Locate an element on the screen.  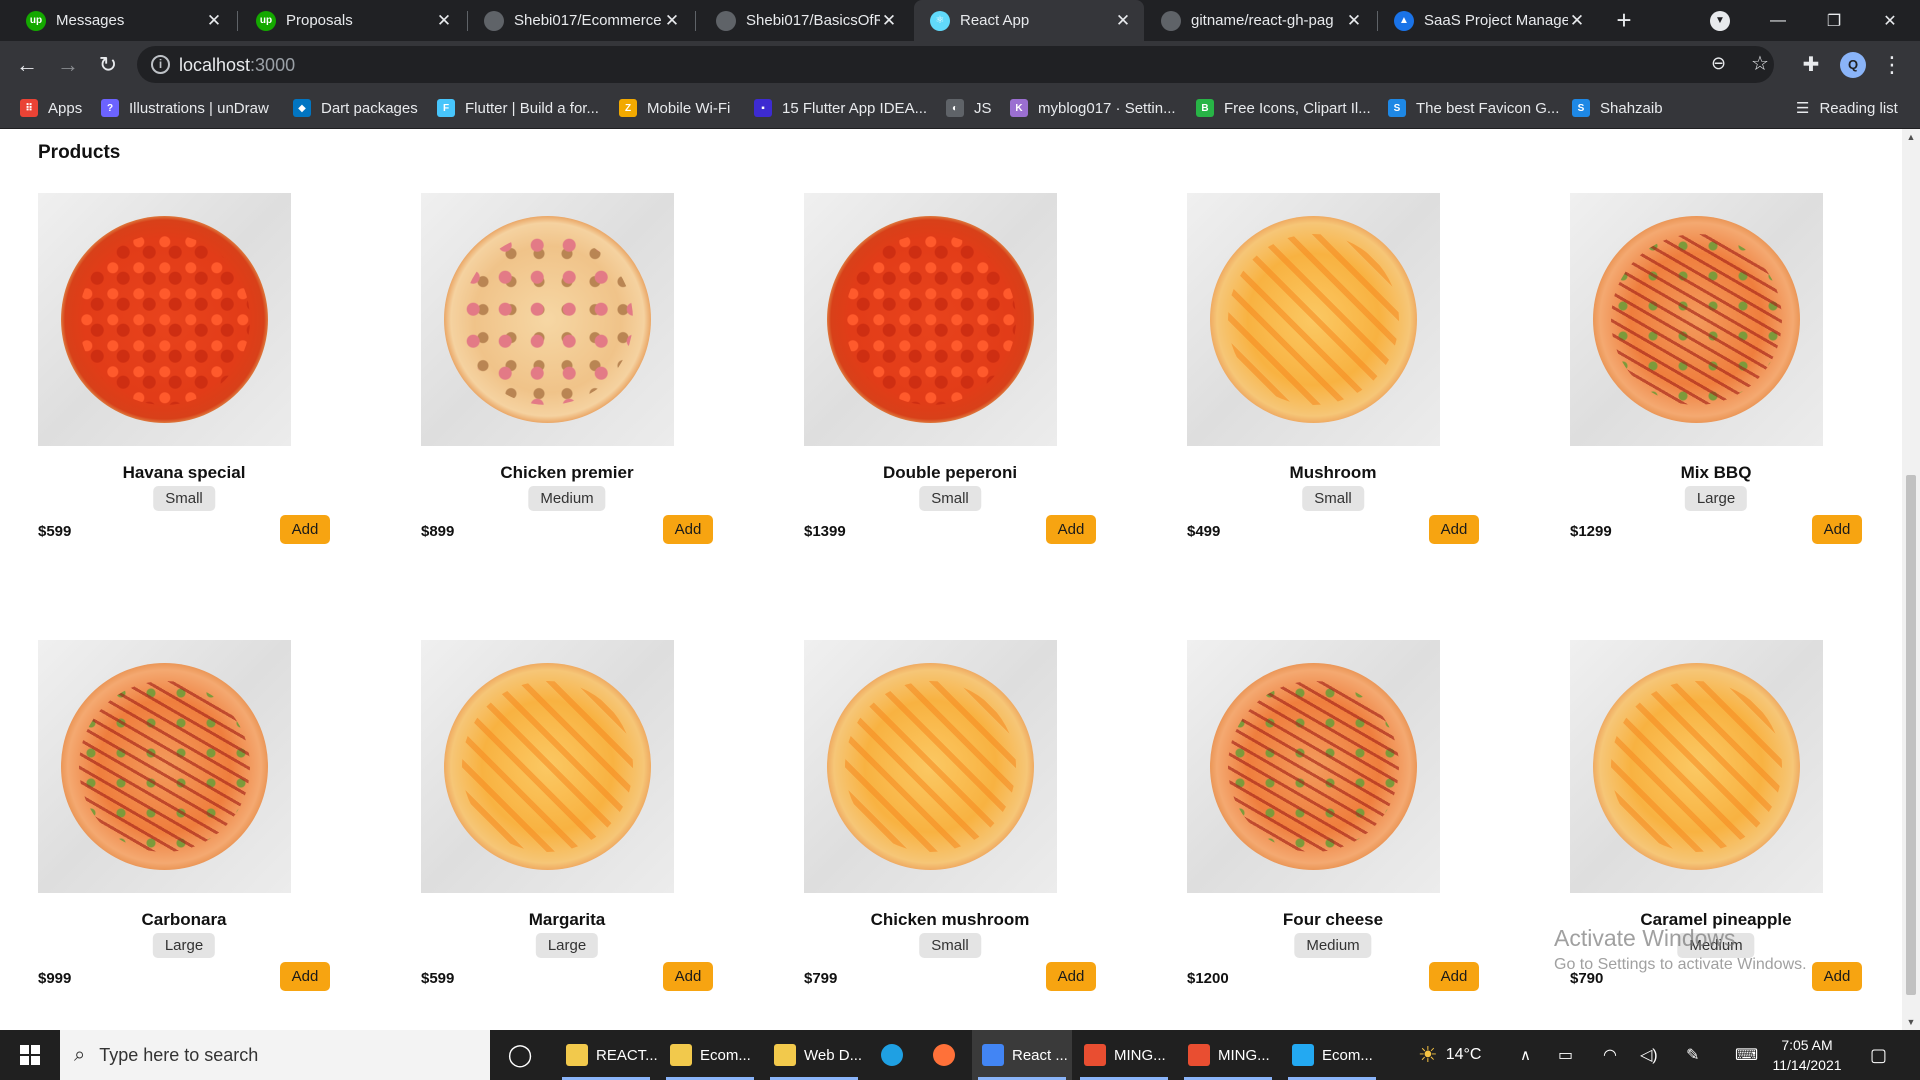
bookmark-item: ? Illustrations | unDraw is located at coordinates (185, 108).